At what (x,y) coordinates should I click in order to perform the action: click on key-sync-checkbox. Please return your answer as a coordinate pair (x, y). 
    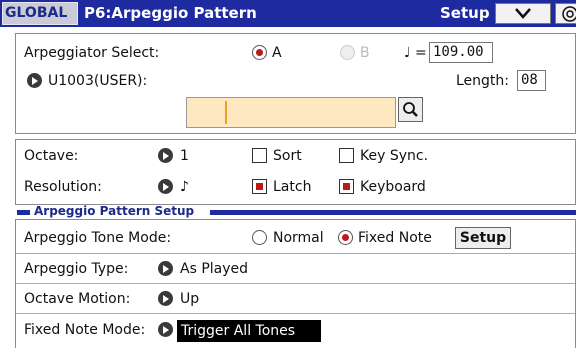
    Looking at the image, I should click on (346, 155).